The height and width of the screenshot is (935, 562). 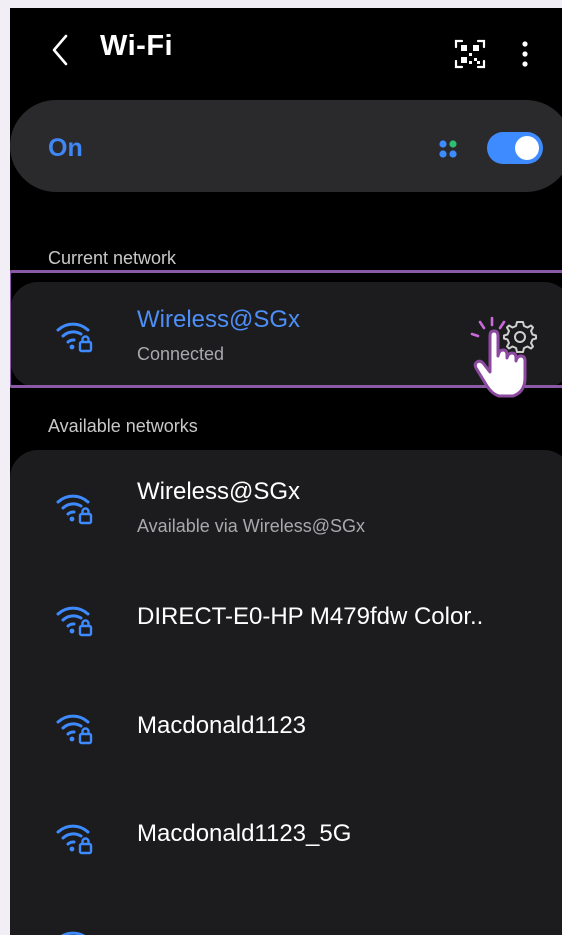 I want to click on more-vertical-icon, so click(x=525, y=54).